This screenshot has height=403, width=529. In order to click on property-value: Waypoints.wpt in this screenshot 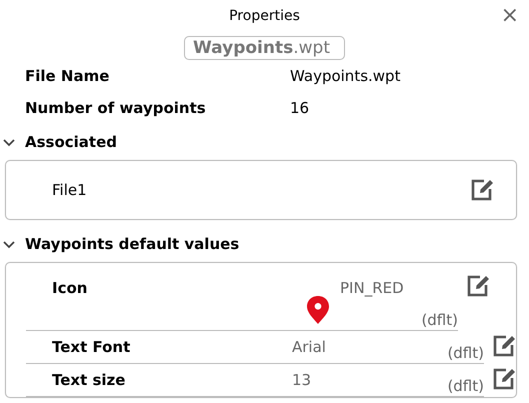, I will do `click(345, 76)`.